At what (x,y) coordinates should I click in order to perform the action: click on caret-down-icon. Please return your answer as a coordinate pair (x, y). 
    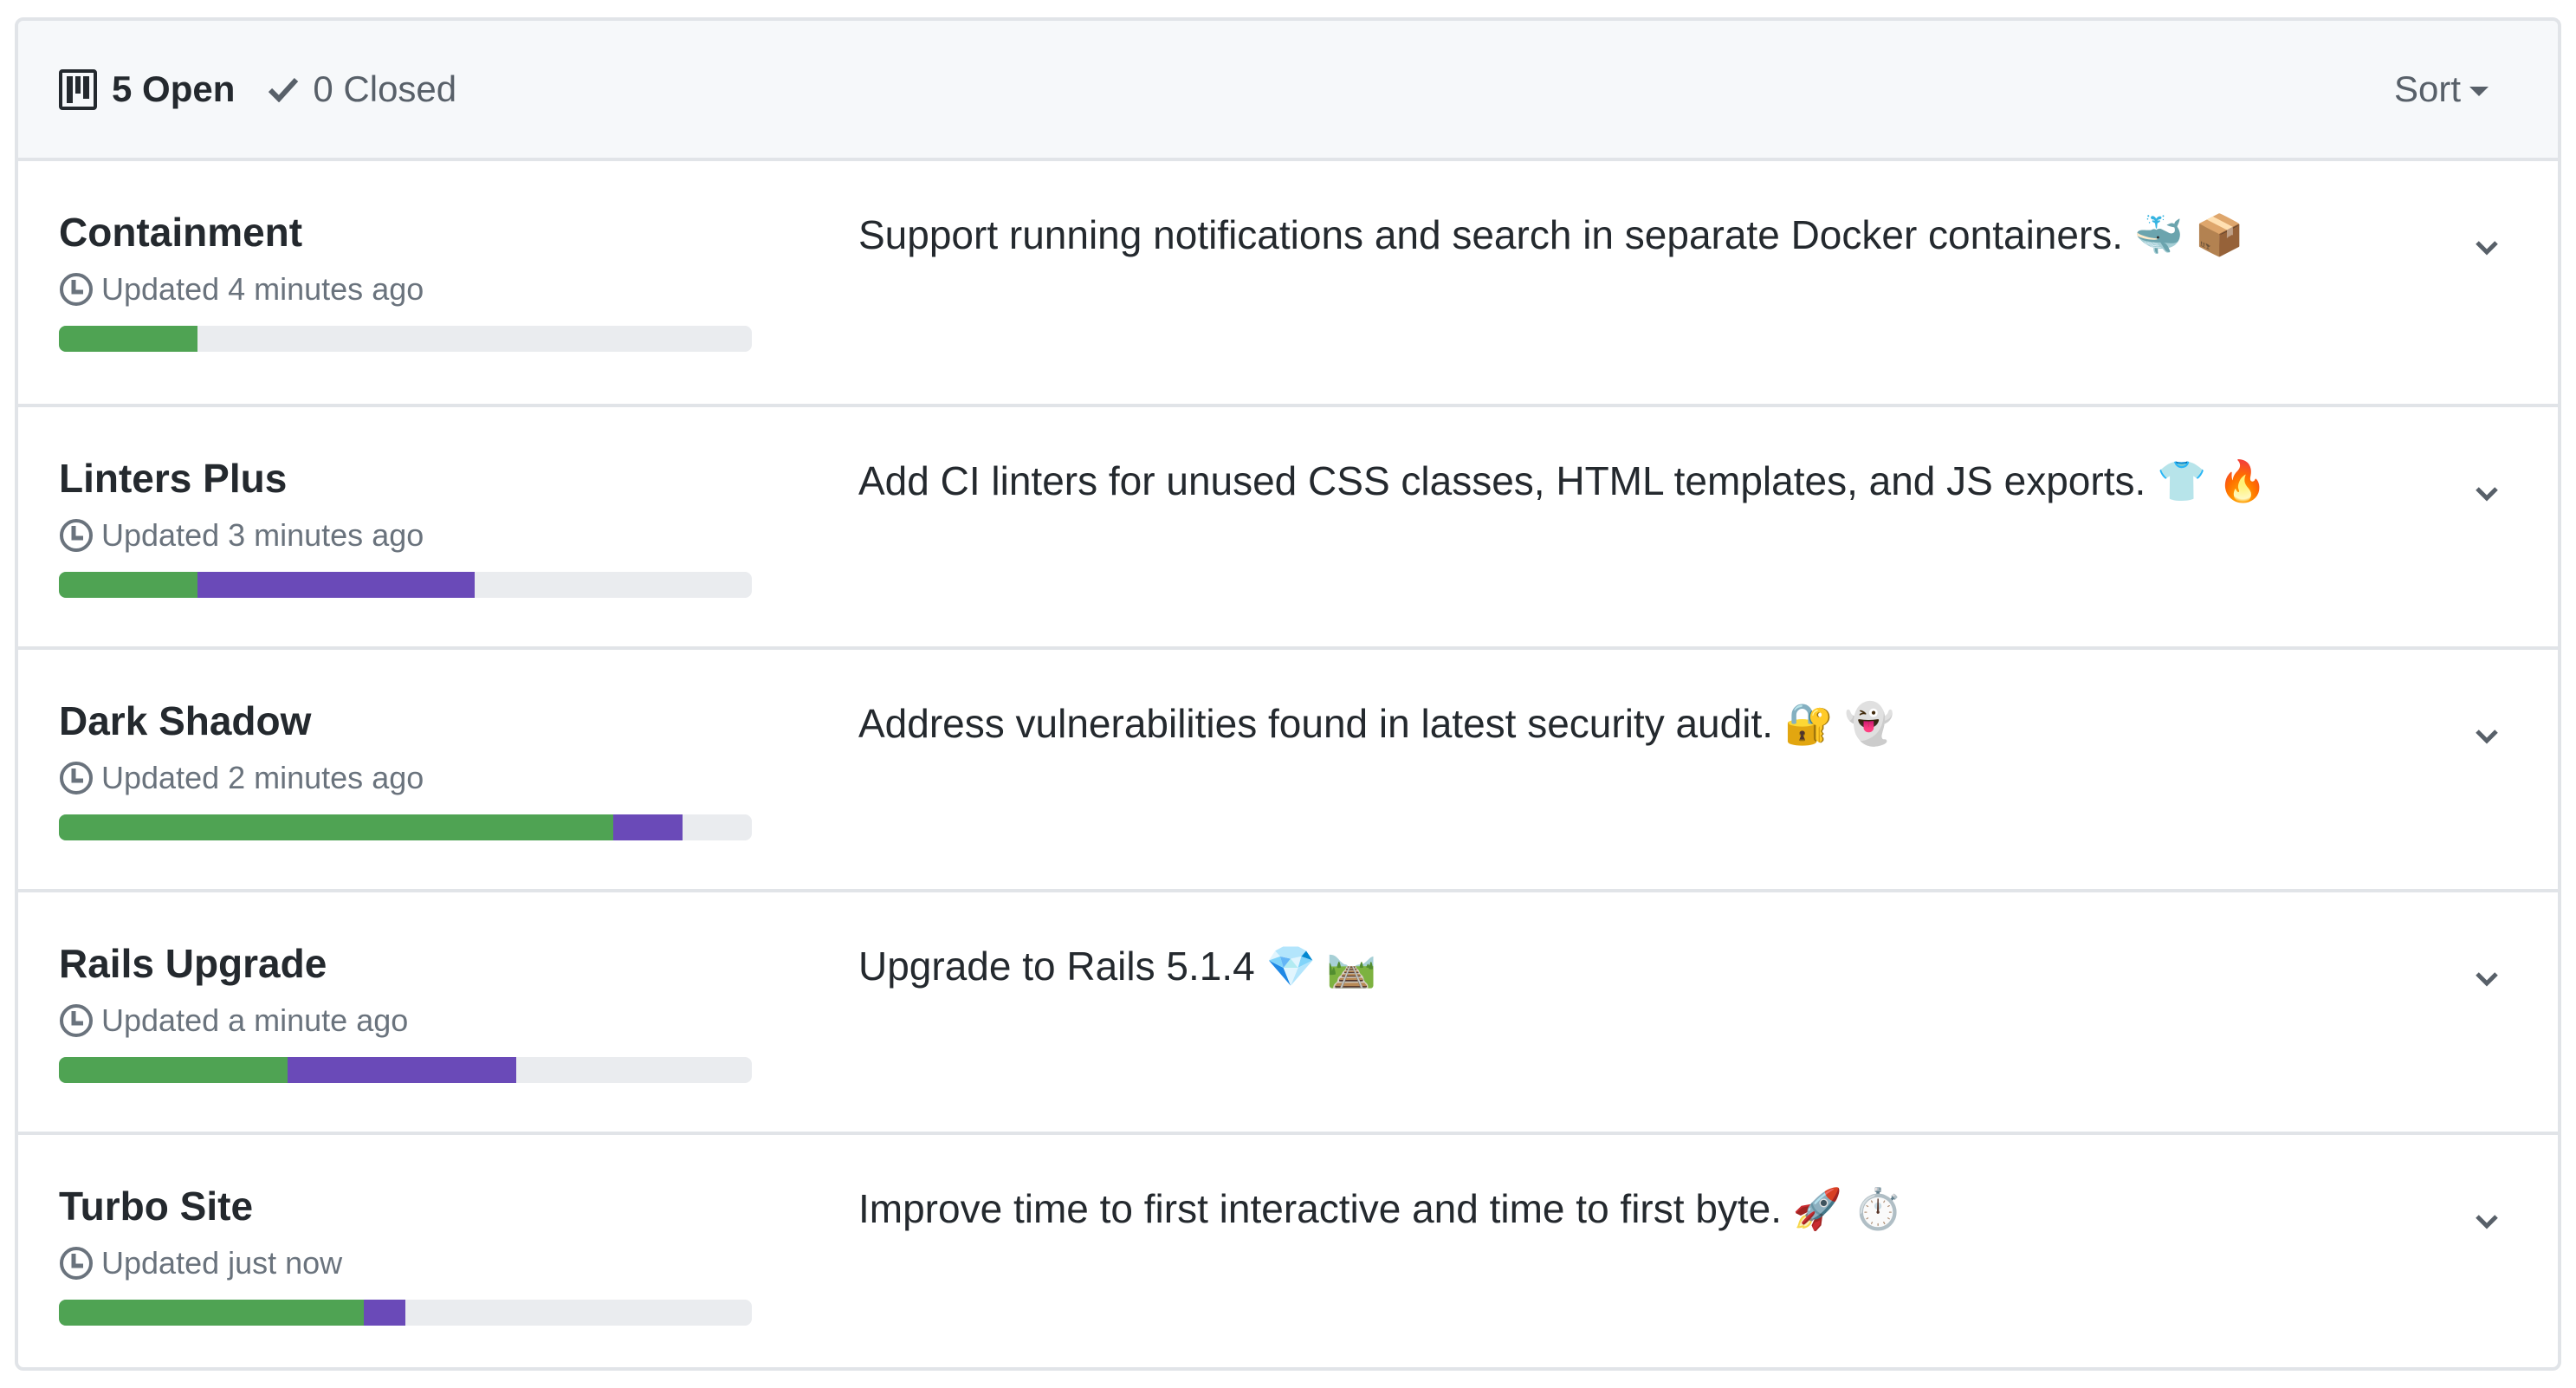
    Looking at the image, I should click on (2479, 91).